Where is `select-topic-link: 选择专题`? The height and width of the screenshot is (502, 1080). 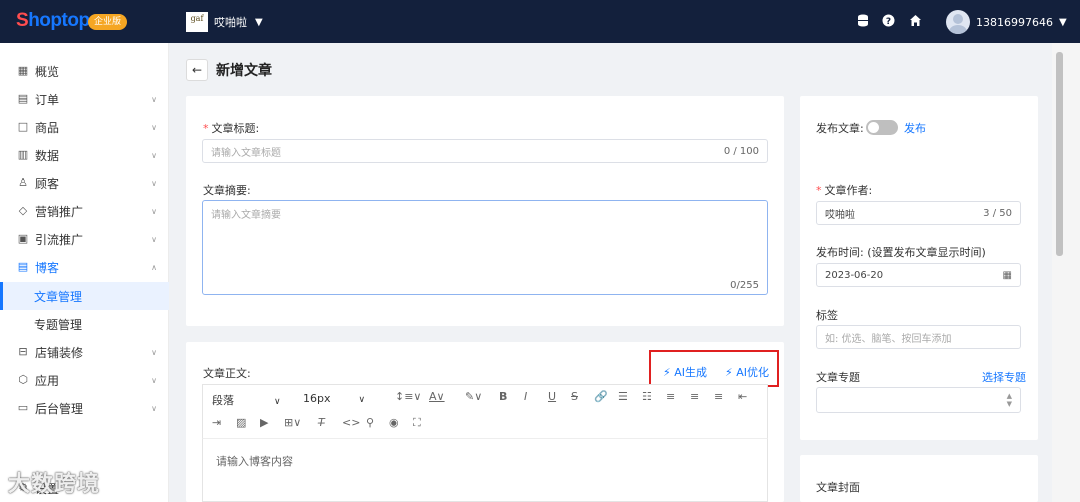
select-topic-link: 选择专题 is located at coordinates (1004, 377).